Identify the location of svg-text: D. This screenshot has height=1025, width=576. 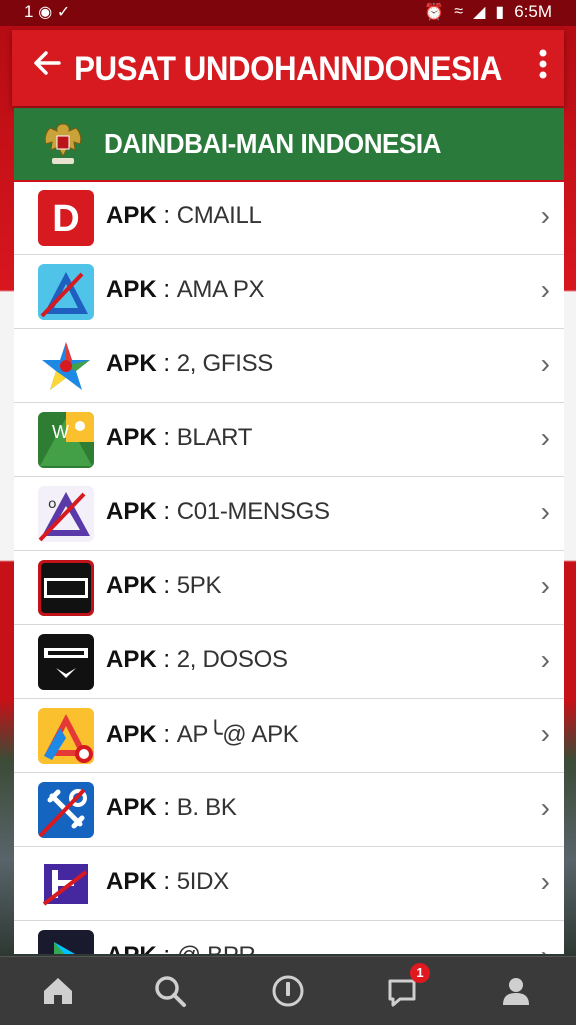
(65, 219).